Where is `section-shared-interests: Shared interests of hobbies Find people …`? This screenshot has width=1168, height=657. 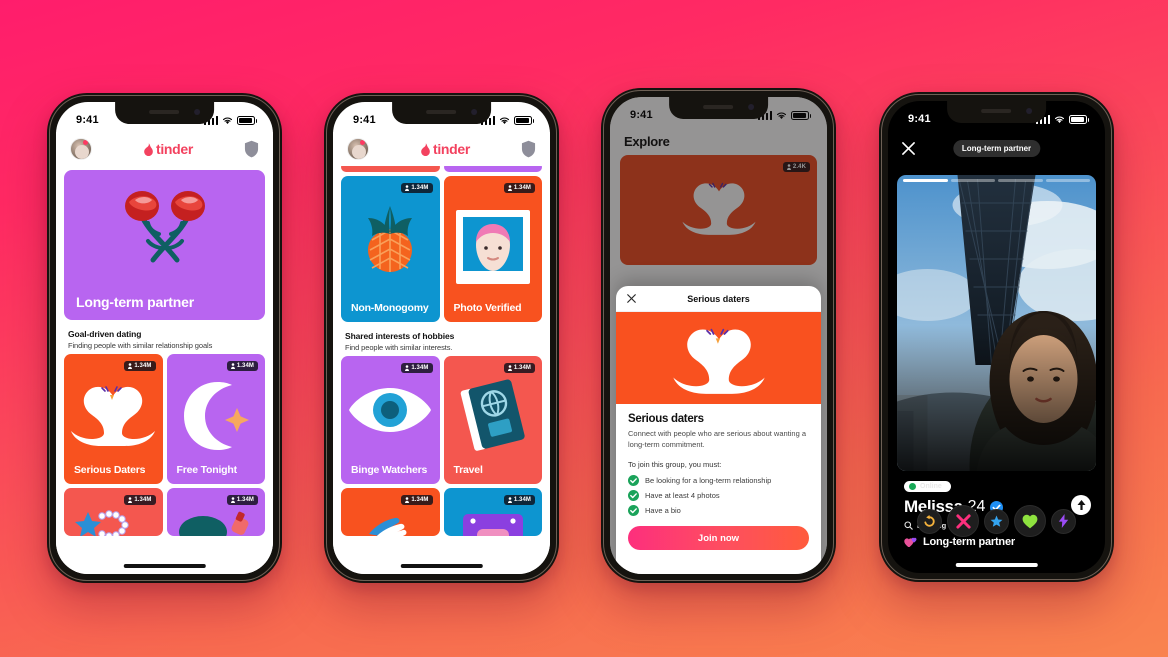 section-shared-interests: Shared interests of hobbies Find people … is located at coordinates (441, 339).